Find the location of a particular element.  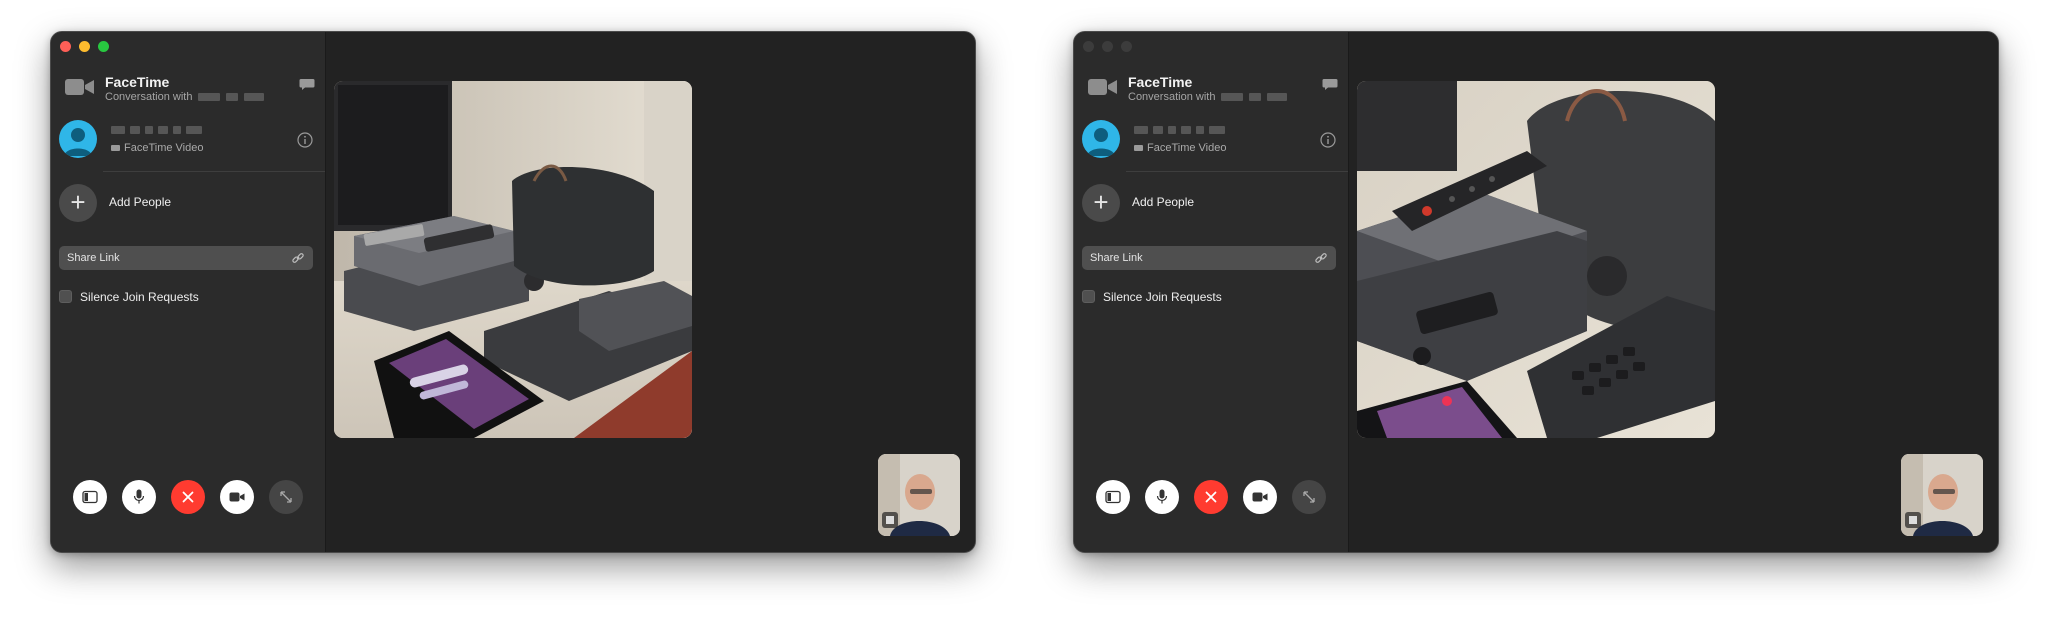

desk-setup-video-image is located at coordinates (513, 259).